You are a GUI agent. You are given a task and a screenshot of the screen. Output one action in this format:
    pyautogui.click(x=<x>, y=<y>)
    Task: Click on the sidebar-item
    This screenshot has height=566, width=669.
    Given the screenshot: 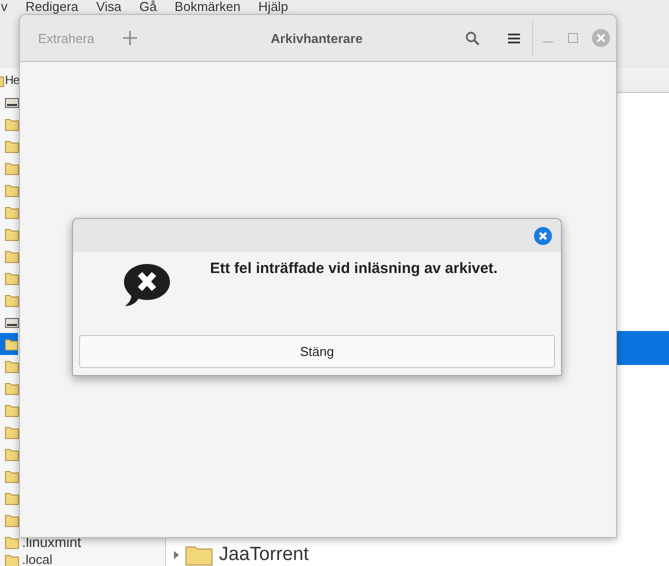 What is the action you would take?
    pyautogui.click(x=9, y=344)
    